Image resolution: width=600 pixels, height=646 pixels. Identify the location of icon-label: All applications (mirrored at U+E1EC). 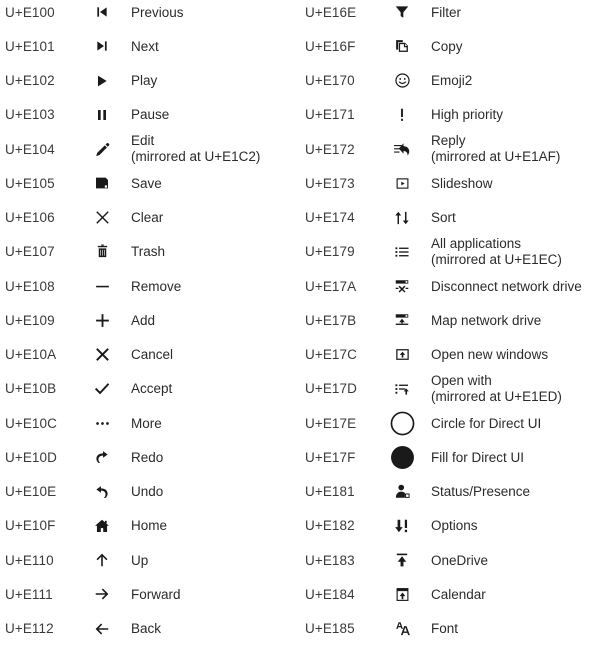
(513, 252).